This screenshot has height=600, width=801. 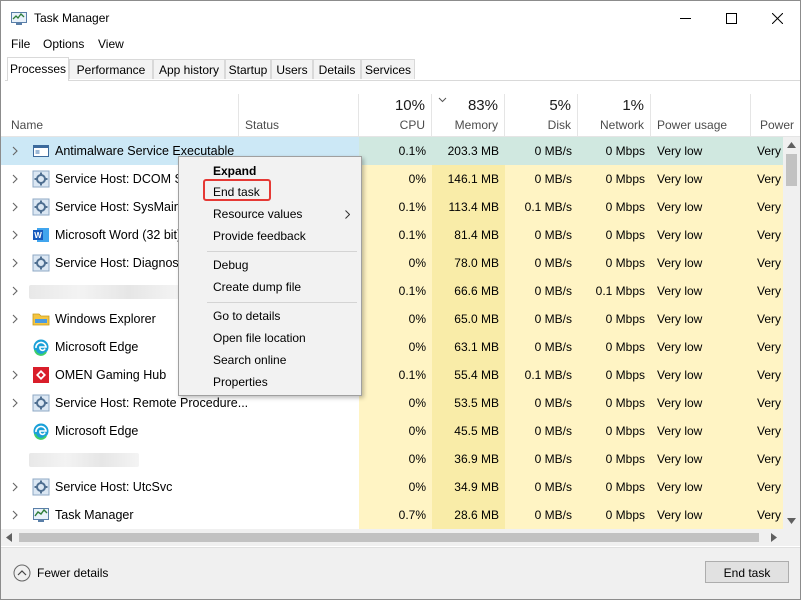 What do you see at coordinates (685, 18) in the screenshot?
I see `minimize-button` at bounding box center [685, 18].